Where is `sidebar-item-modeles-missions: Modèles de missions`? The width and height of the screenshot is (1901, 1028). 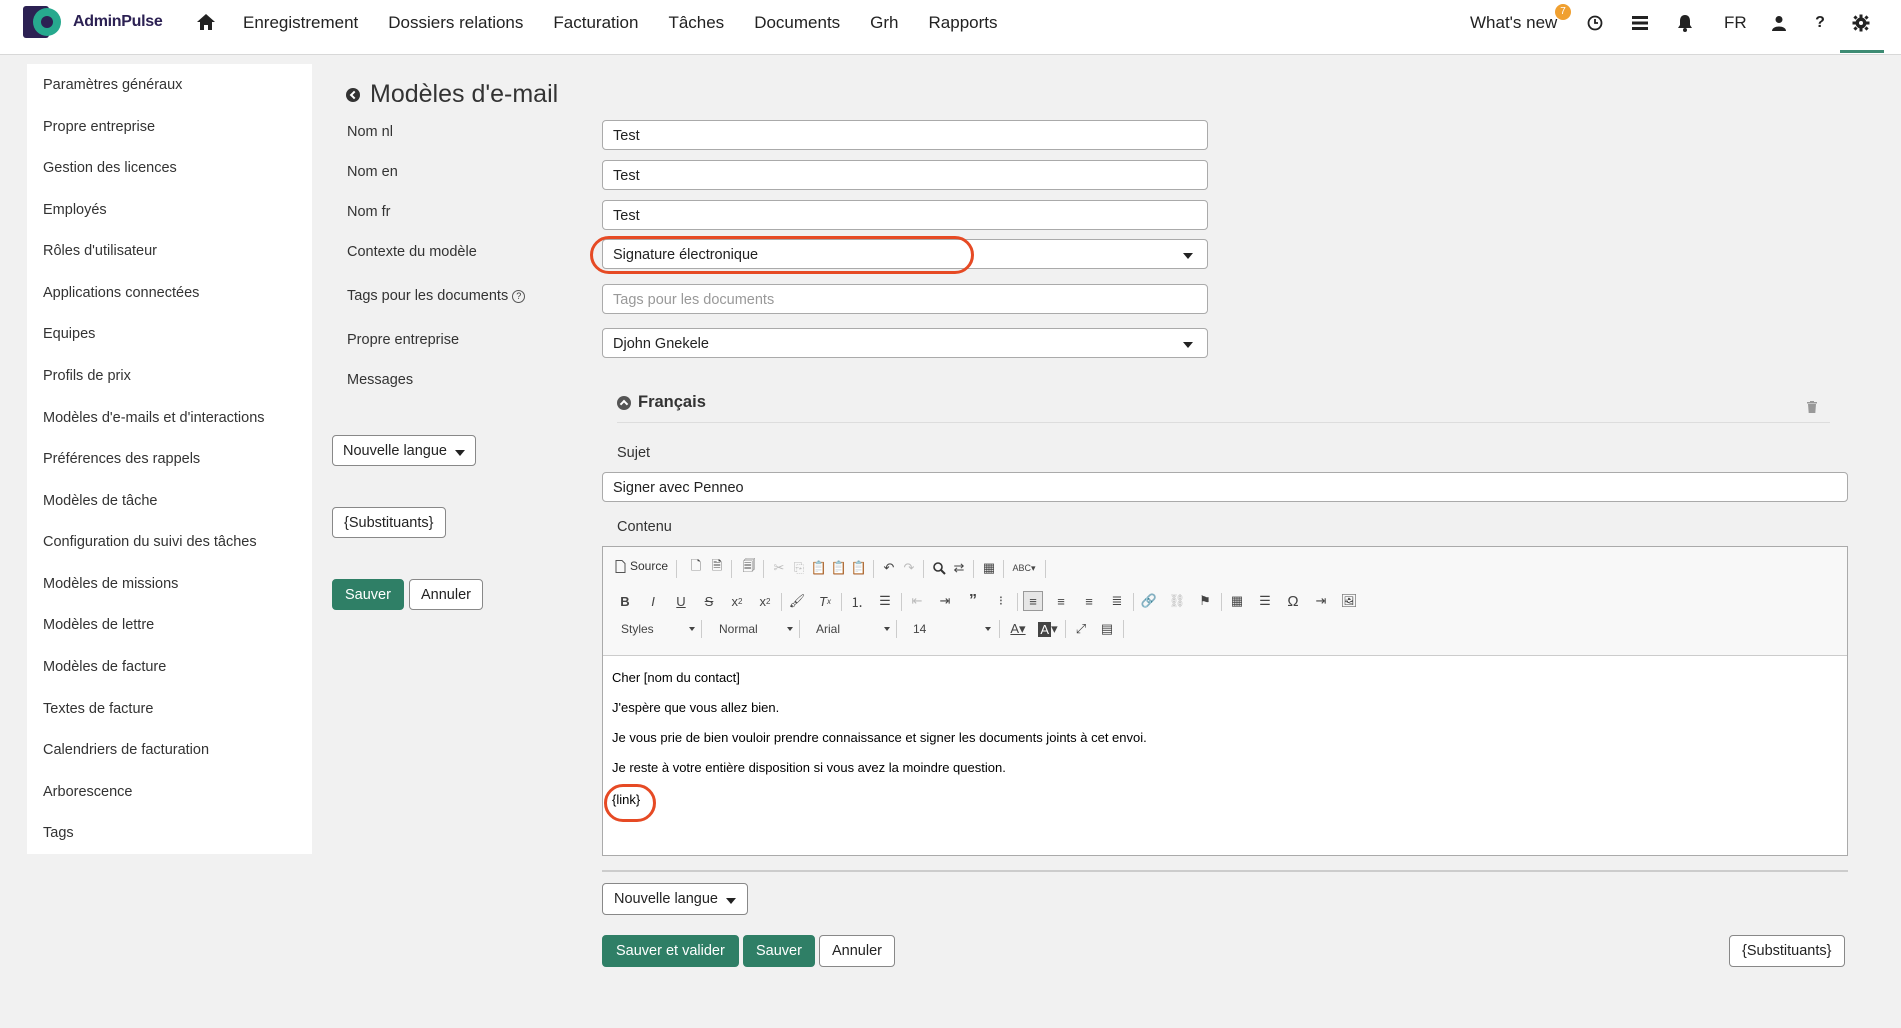 sidebar-item-modeles-missions: Modèles de missions is located at coordinates (110, 584).